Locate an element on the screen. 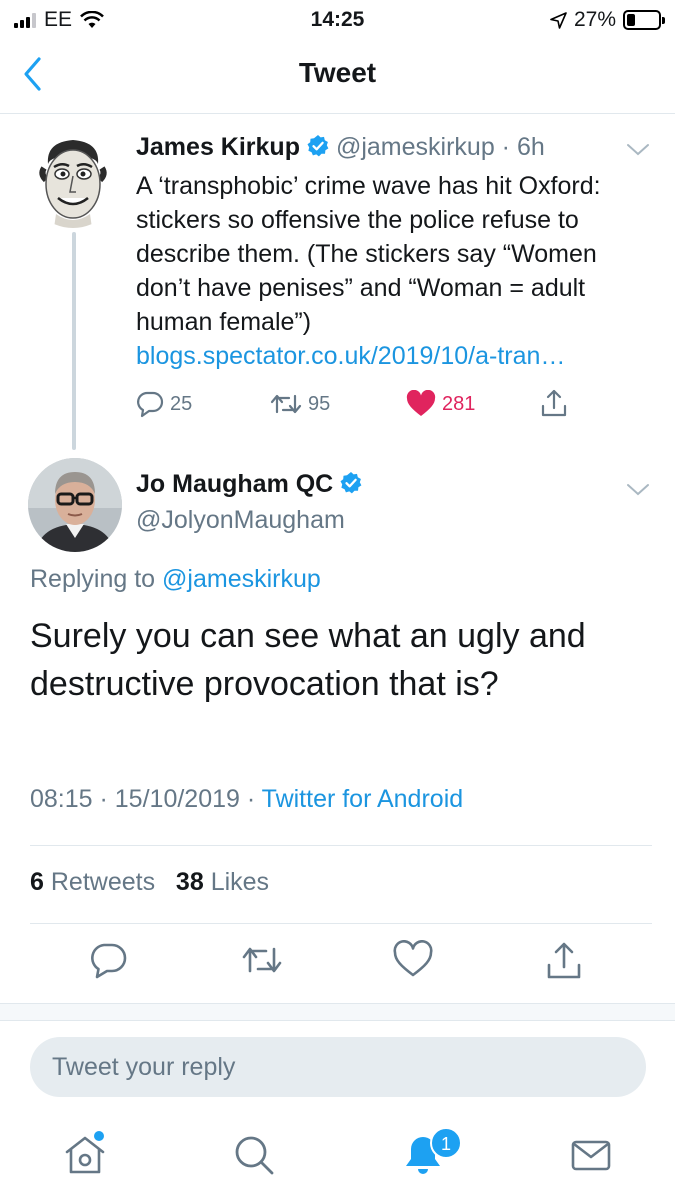  author-name: Jo Maugham QC is located at coordinates (234, 484).